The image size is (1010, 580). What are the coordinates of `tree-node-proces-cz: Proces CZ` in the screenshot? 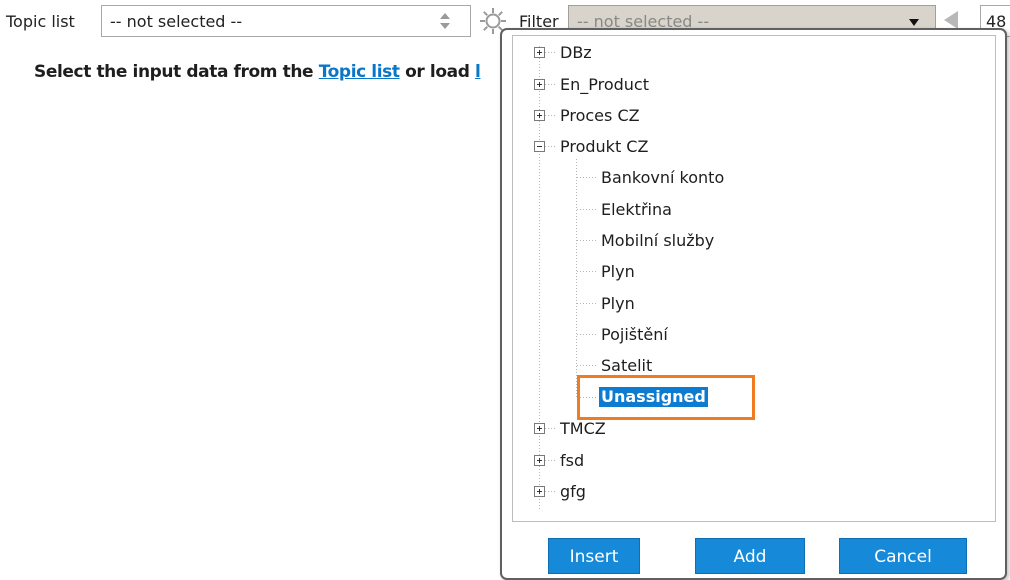 It's located at (600, 116).